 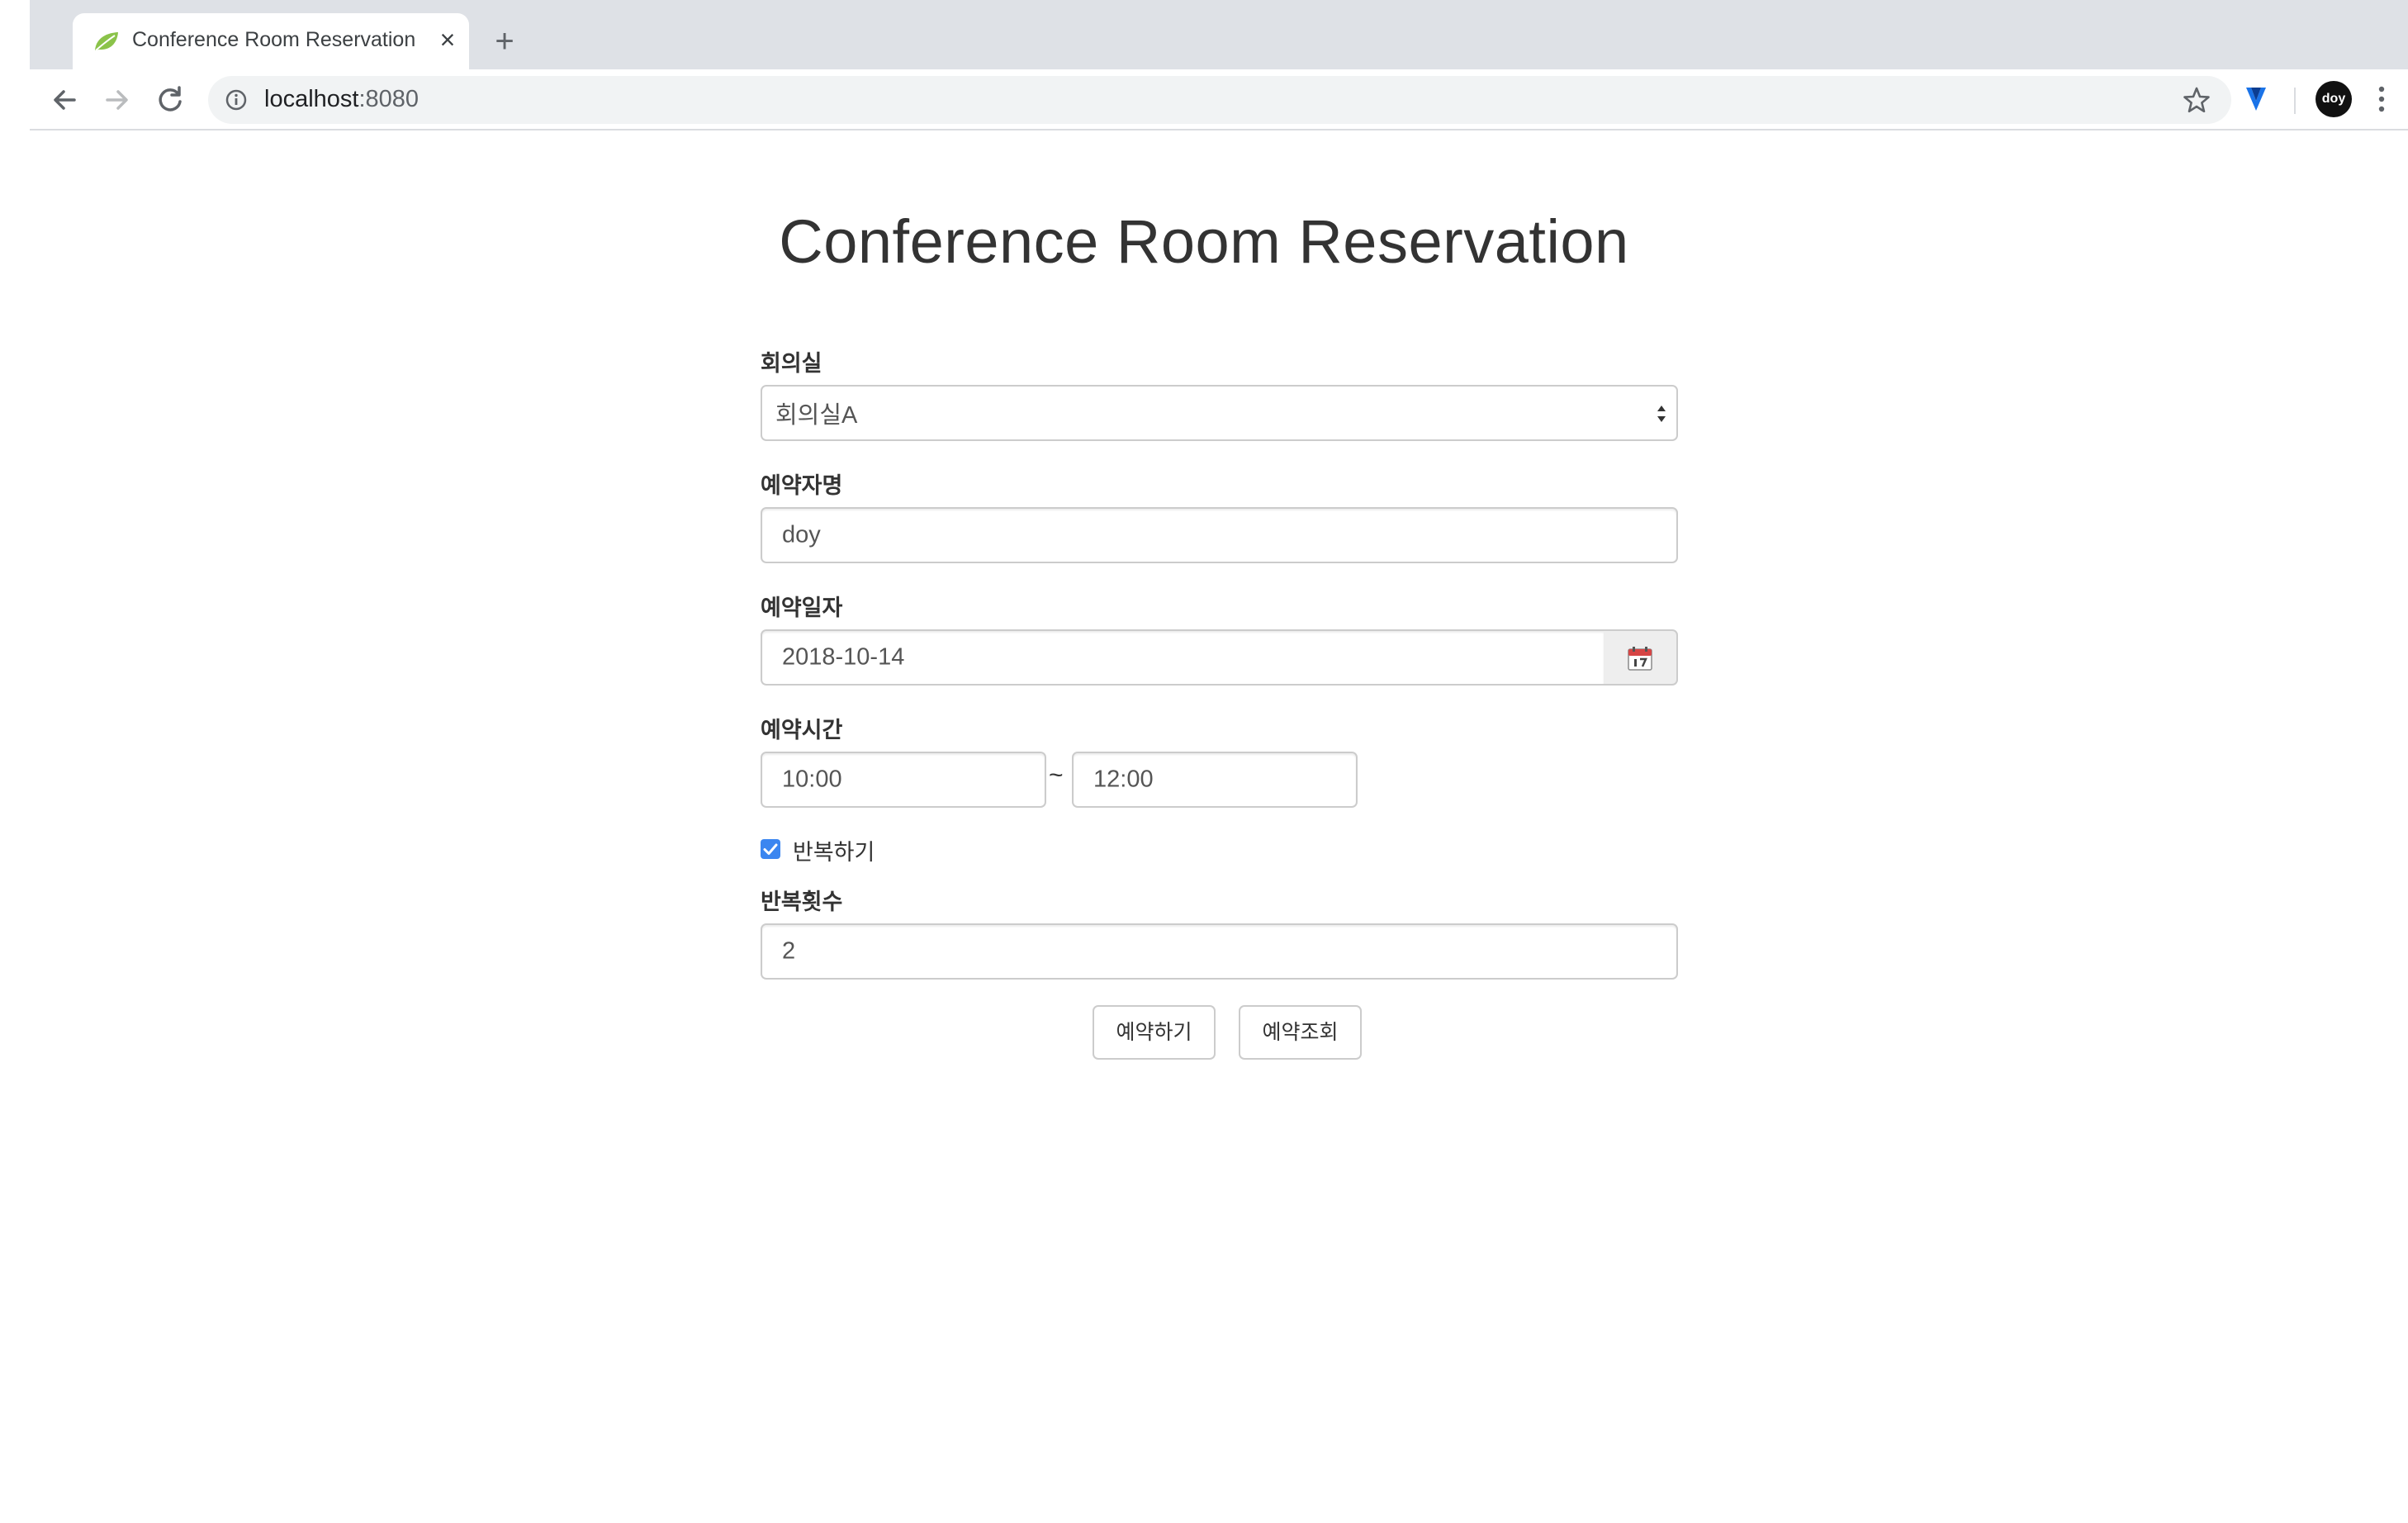 What do you see at coordinates (505, 44) in the screenshot?
I see `plus-icon: +` at bounding box center [505, 44].